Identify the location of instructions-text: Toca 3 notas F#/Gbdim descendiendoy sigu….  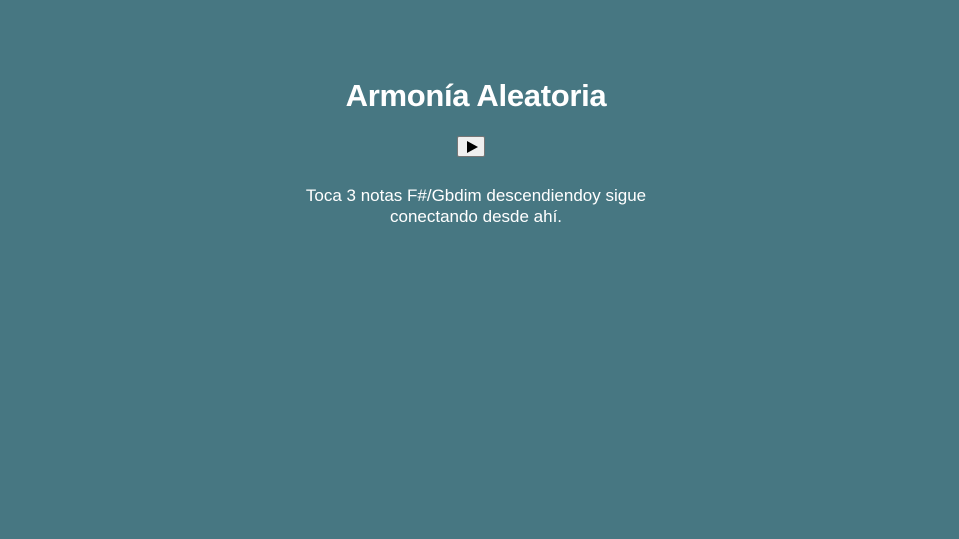
(476, 206).